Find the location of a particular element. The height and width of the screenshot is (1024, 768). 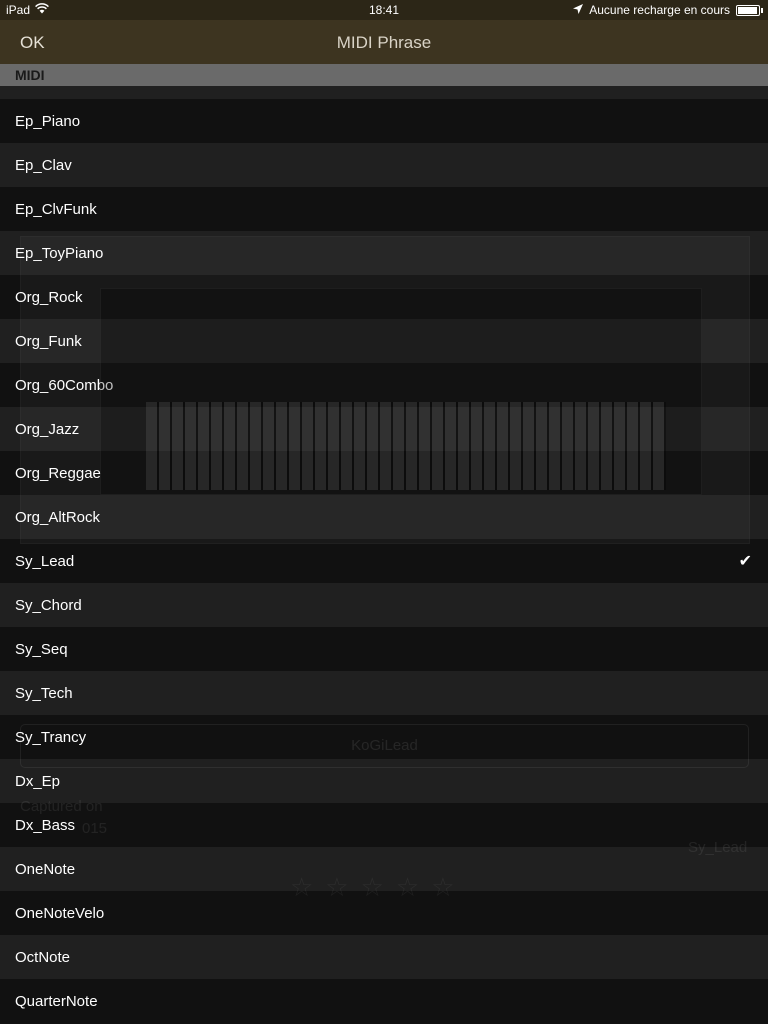

list-item: Org_Funk is located at coordinates (384, 341).